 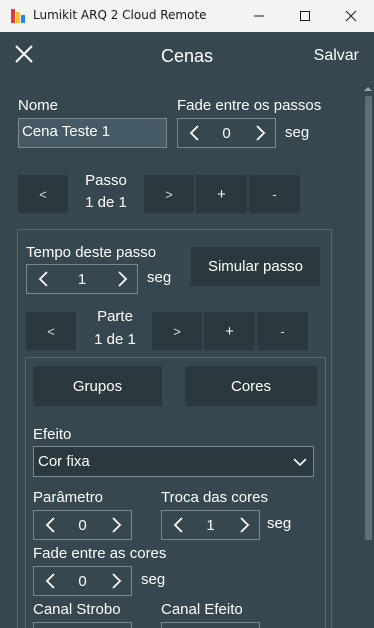 What do you see at coordinates (300, 462) in the screenshot?
I see `chevron-down-icon` at bounding box center [300, 462].